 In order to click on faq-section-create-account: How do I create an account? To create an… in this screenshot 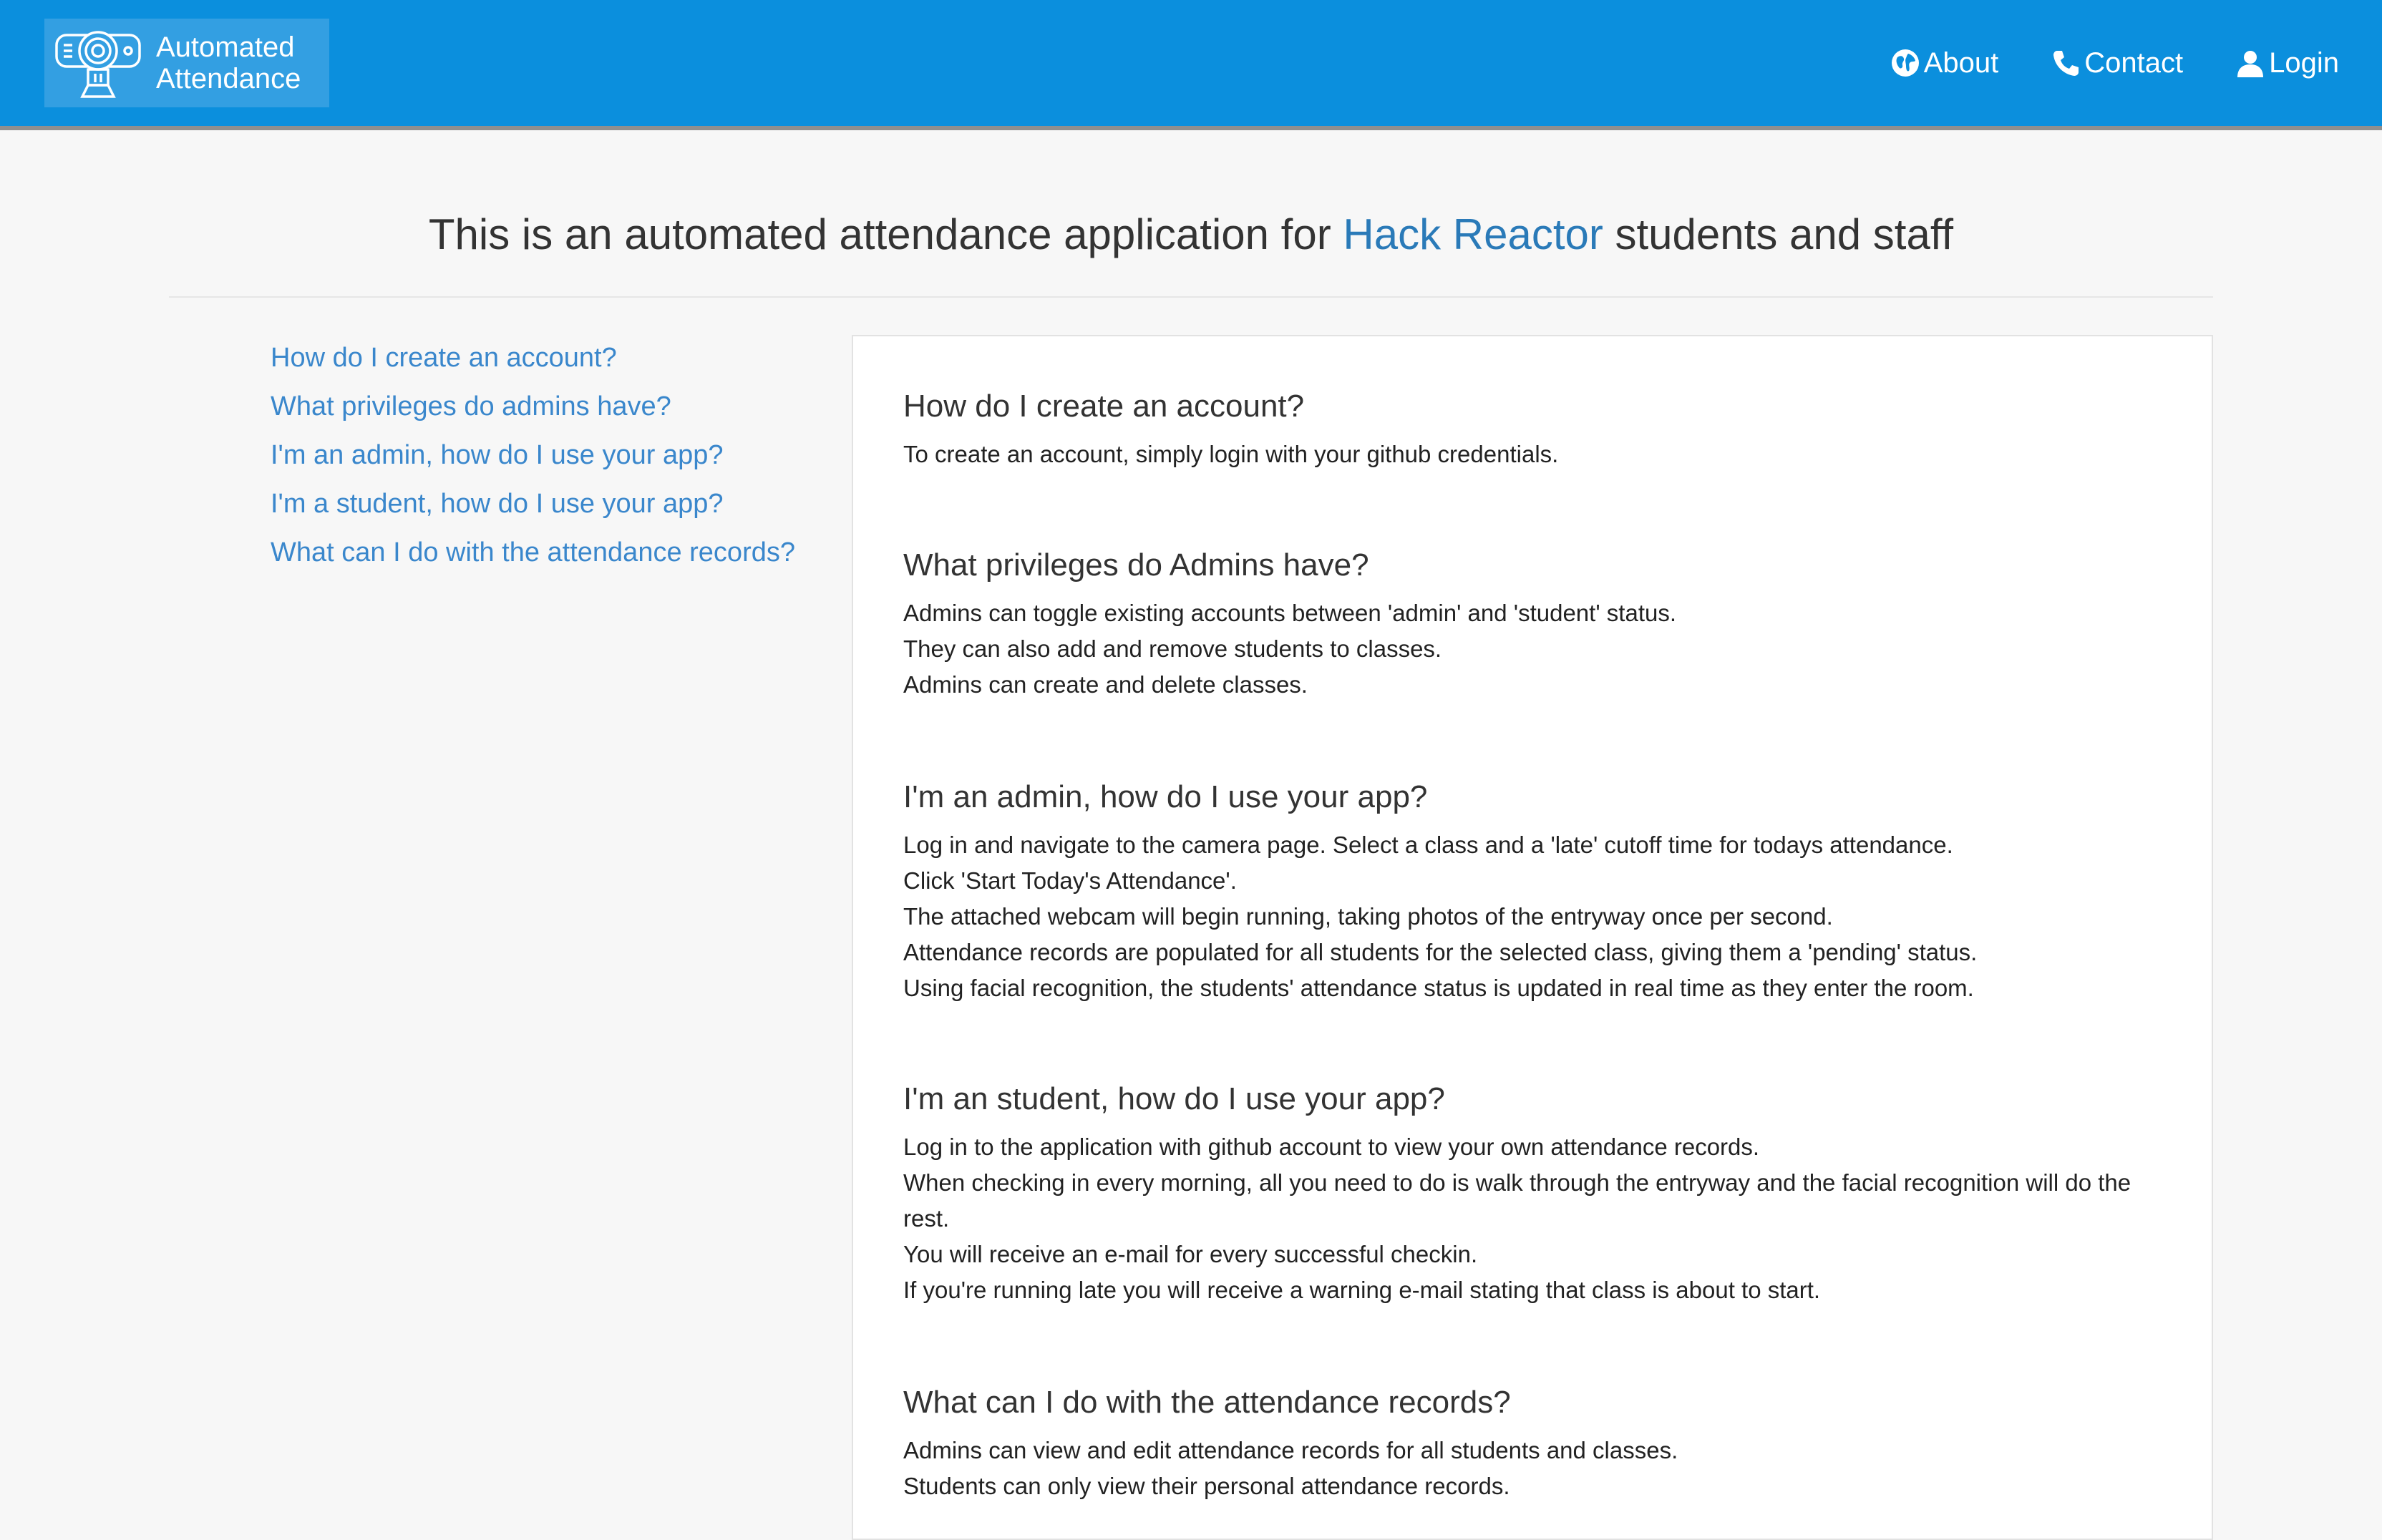, I will do `click(1533, 430)`.